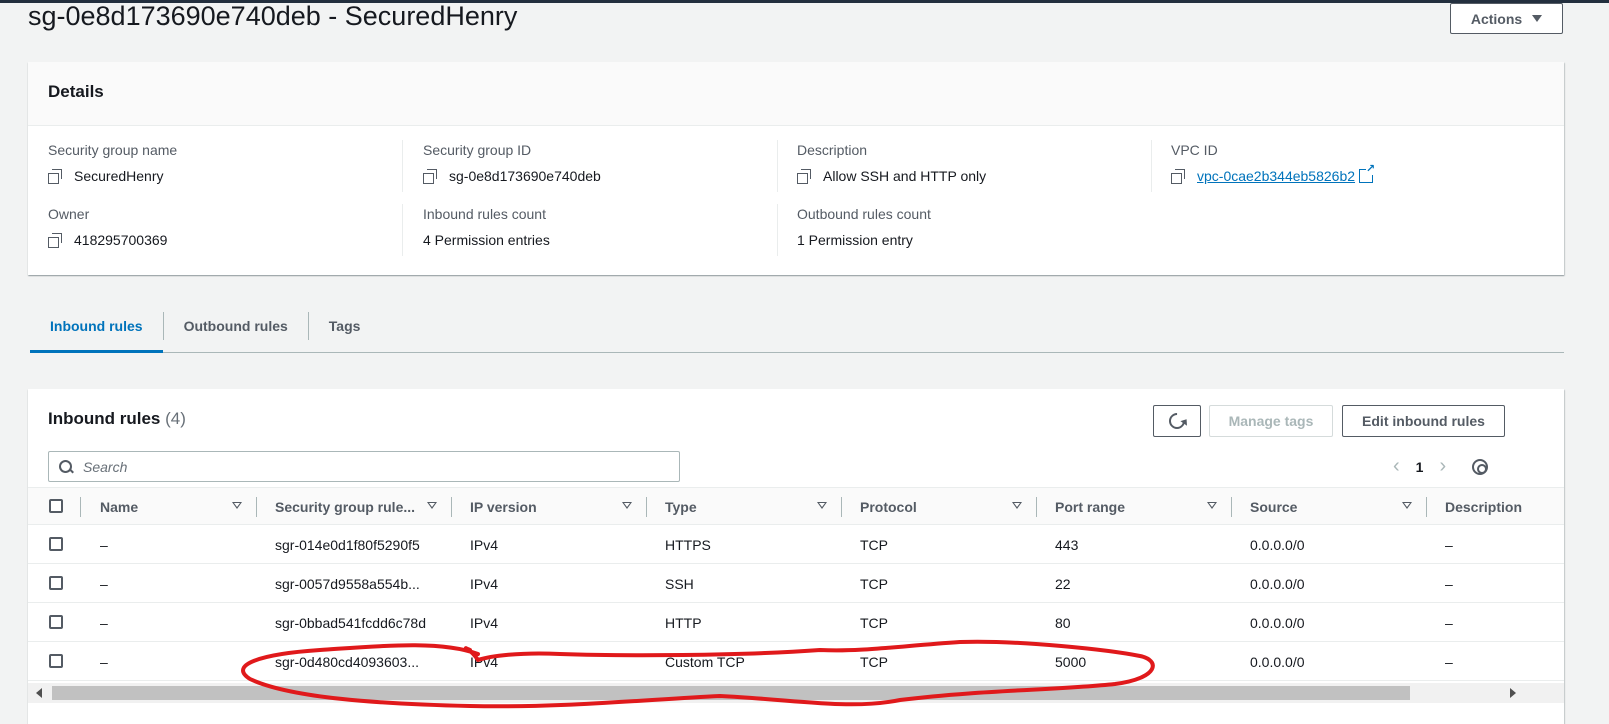 The image size is (1609, 724). I want to click on select-all-checkbox, so click(56, 506).